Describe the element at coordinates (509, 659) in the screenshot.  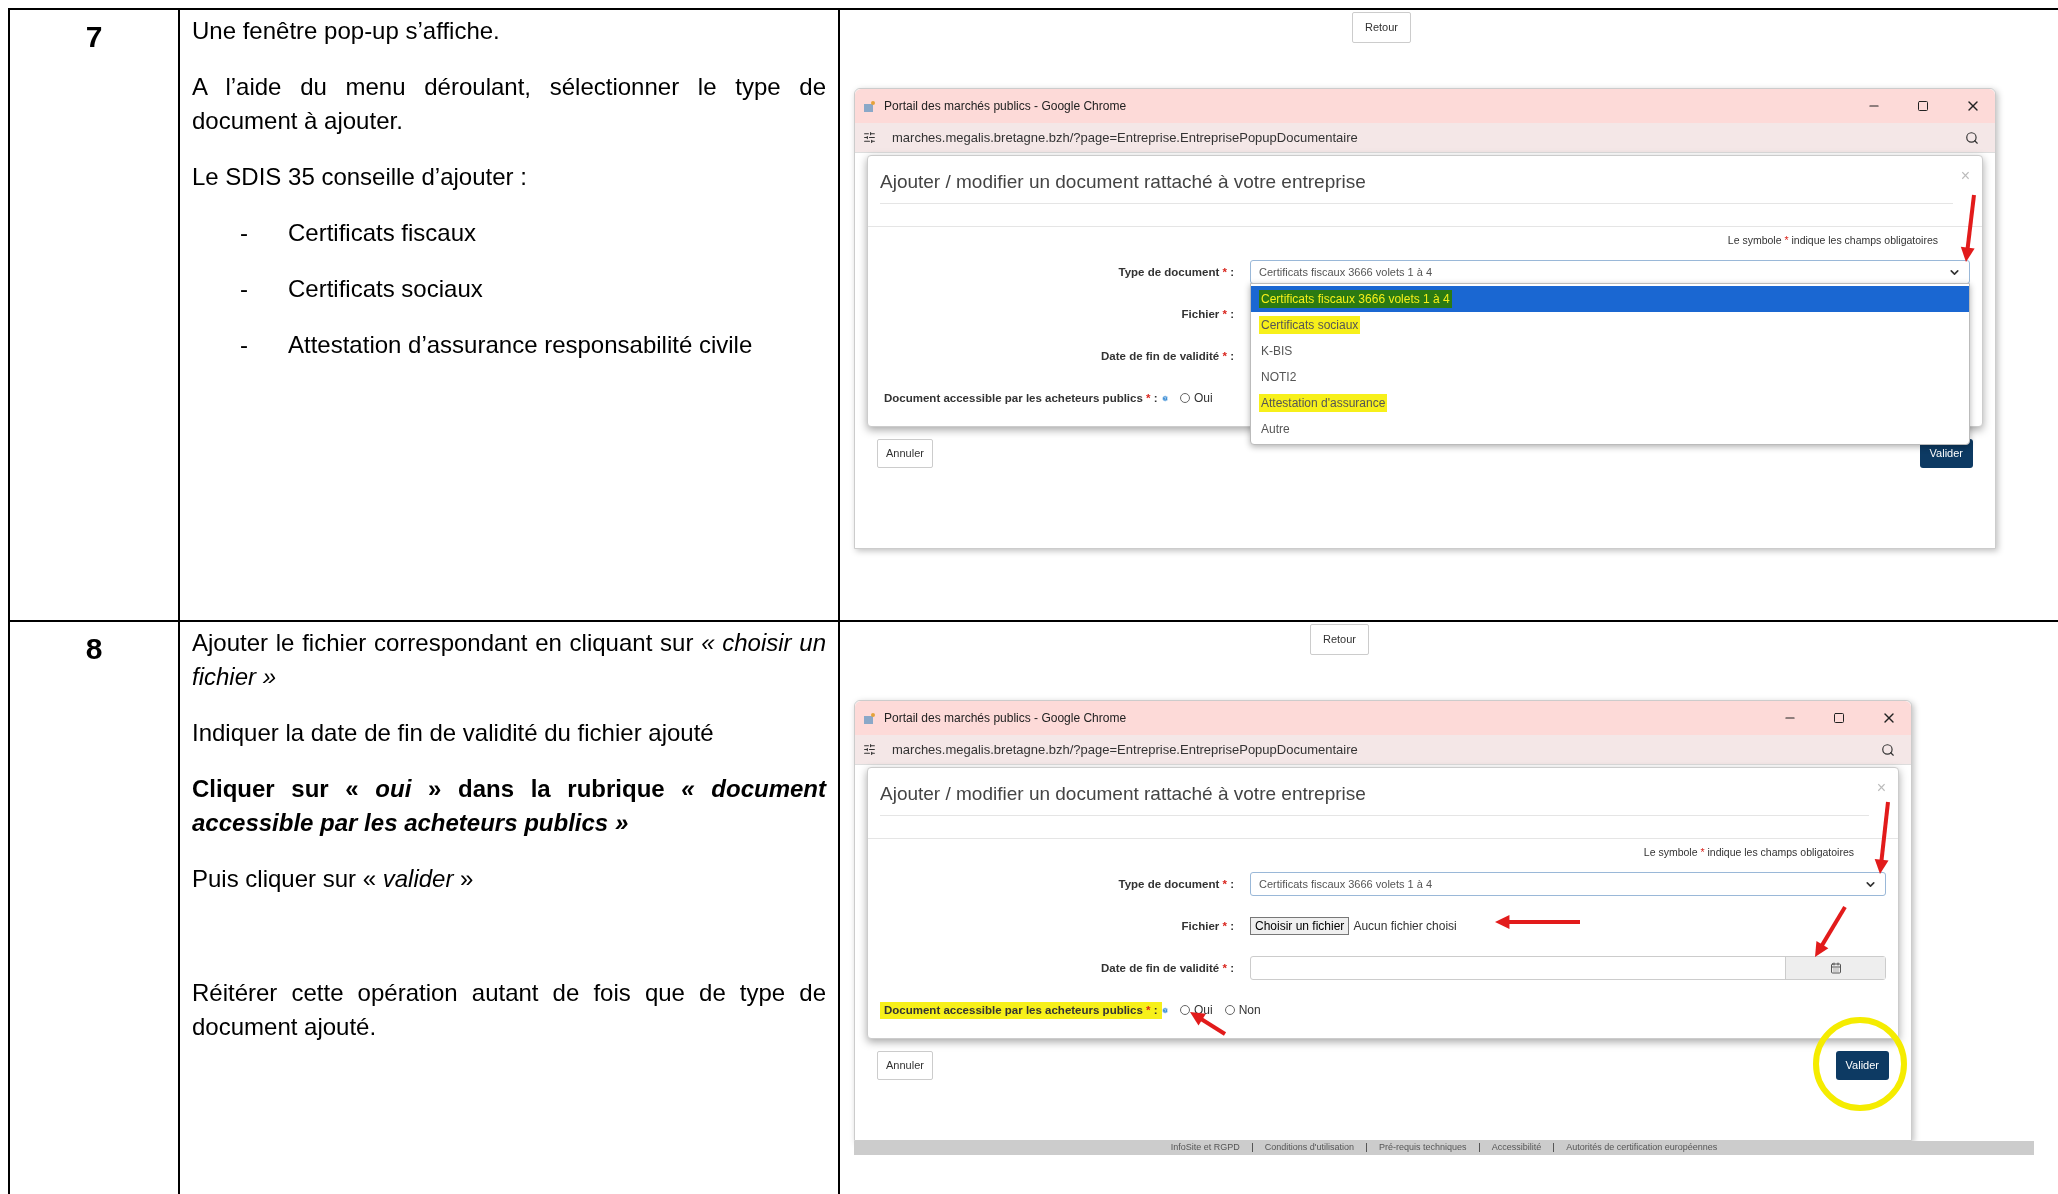
I see `instruction-text: Ajouter le fichier correspondant en cliquant sur « choisir un fichier »` at that location.